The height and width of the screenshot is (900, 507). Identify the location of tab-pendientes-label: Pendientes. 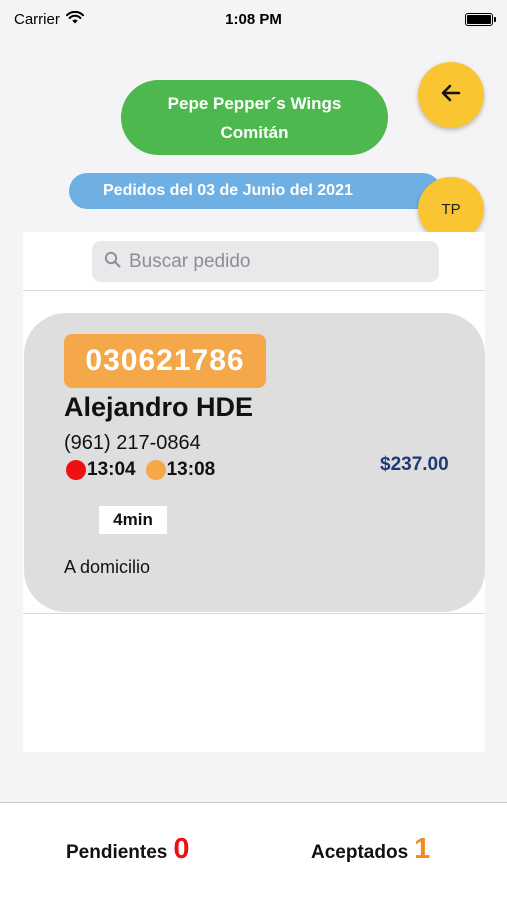
(117, 852).